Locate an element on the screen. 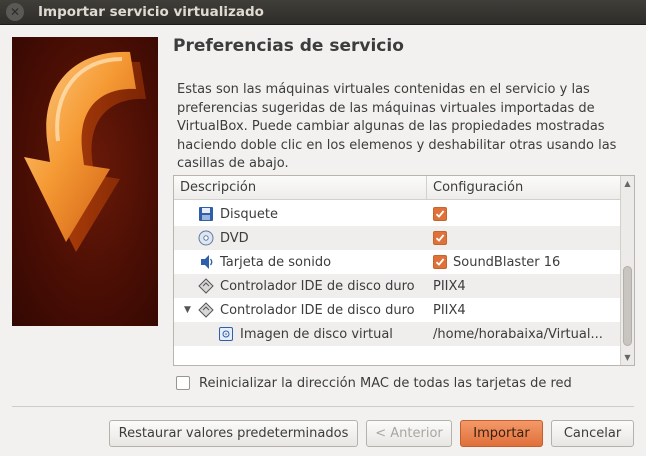 Image resolution: width=646 pixels, height=456 pixels. row-label: DVD is located at coordinates (234, 238).